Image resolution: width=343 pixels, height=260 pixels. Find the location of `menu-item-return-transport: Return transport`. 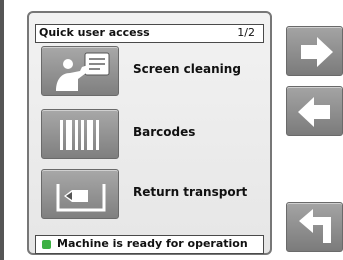

menu-item-return-transport: Return transport is located at coordinates (151, 194).